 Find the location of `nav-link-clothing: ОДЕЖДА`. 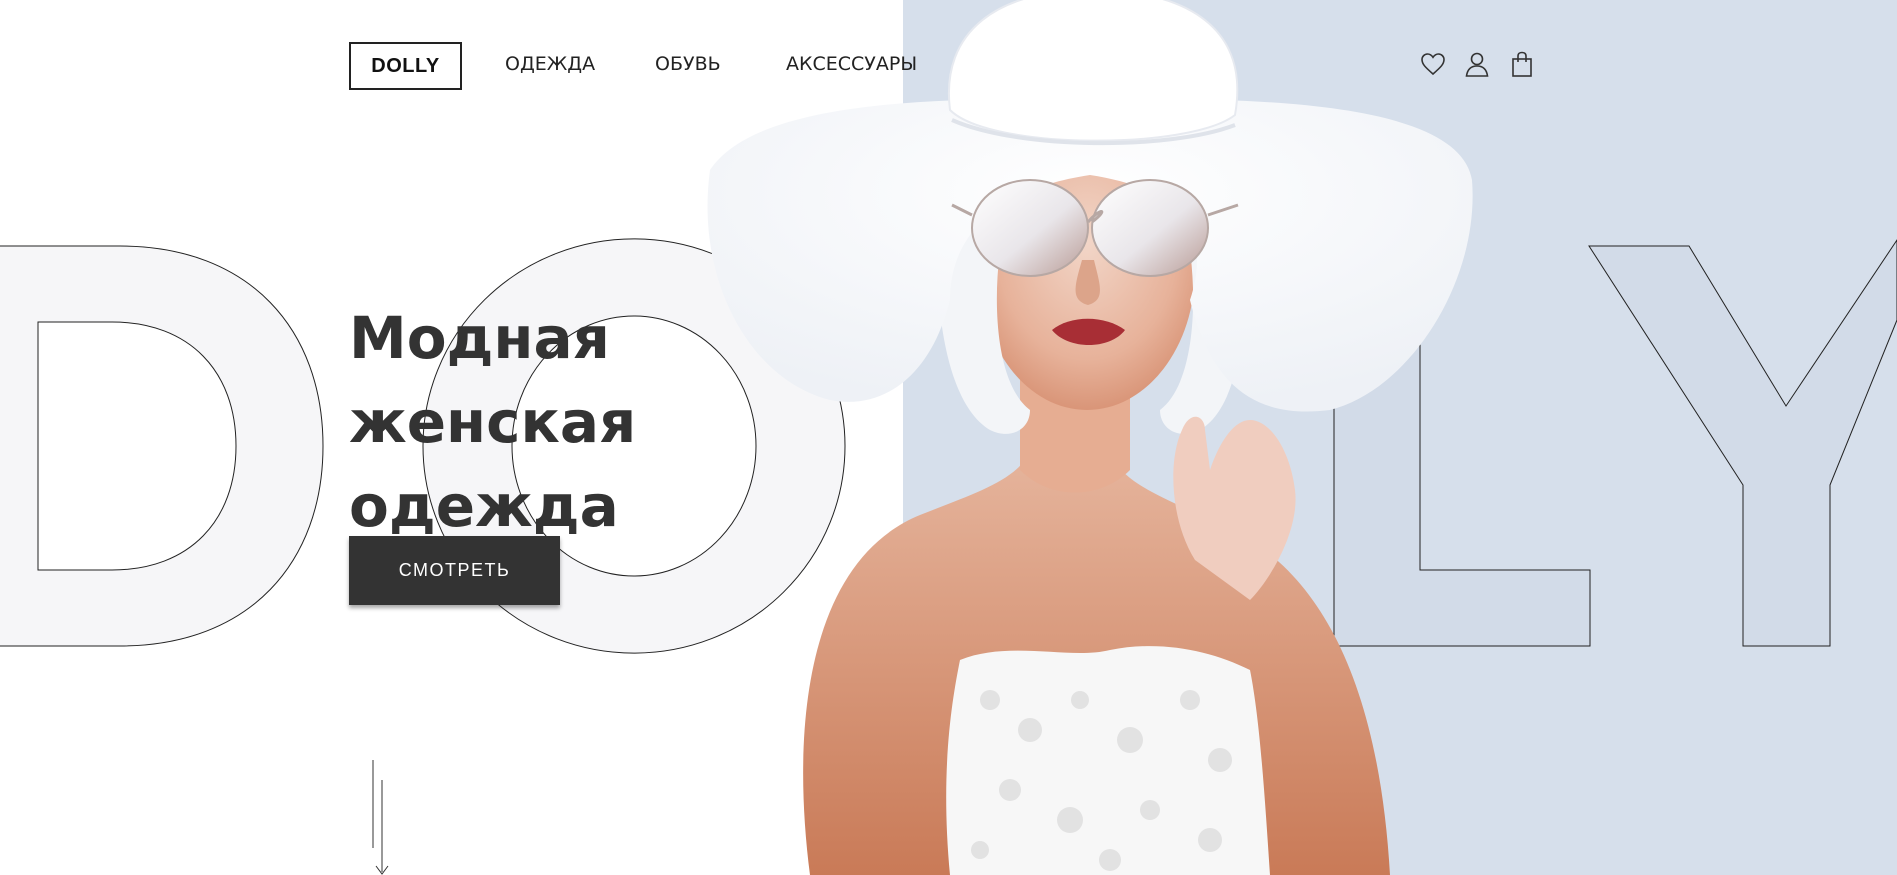

nav-link-clothing: ОДЕЖДА is located at coordinates (550, 64).